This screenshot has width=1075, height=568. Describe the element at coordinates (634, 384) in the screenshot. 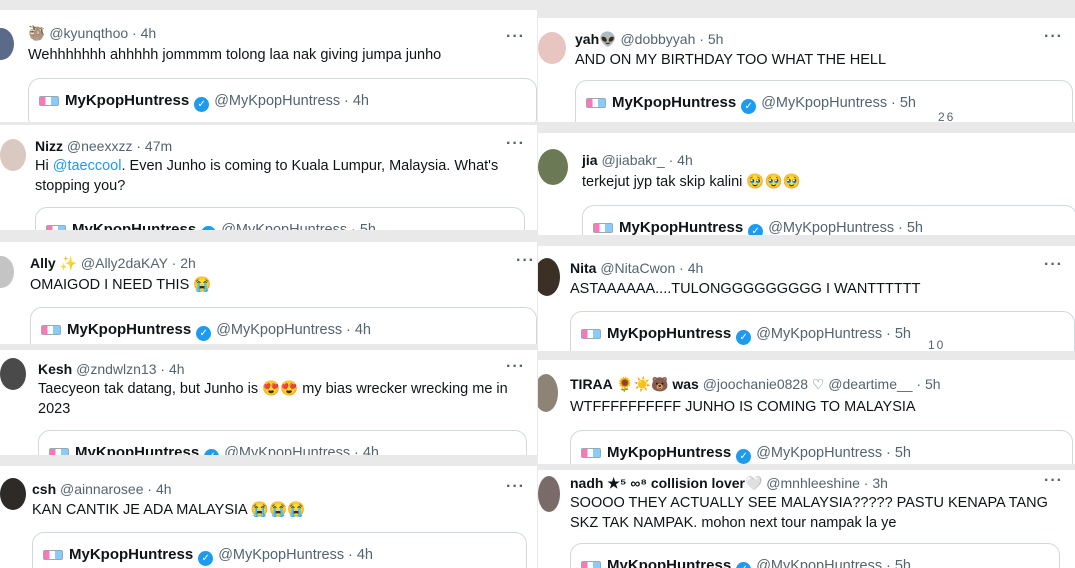

I see `display-name: TIRAA 🌻☀️🐻 was` at that location.